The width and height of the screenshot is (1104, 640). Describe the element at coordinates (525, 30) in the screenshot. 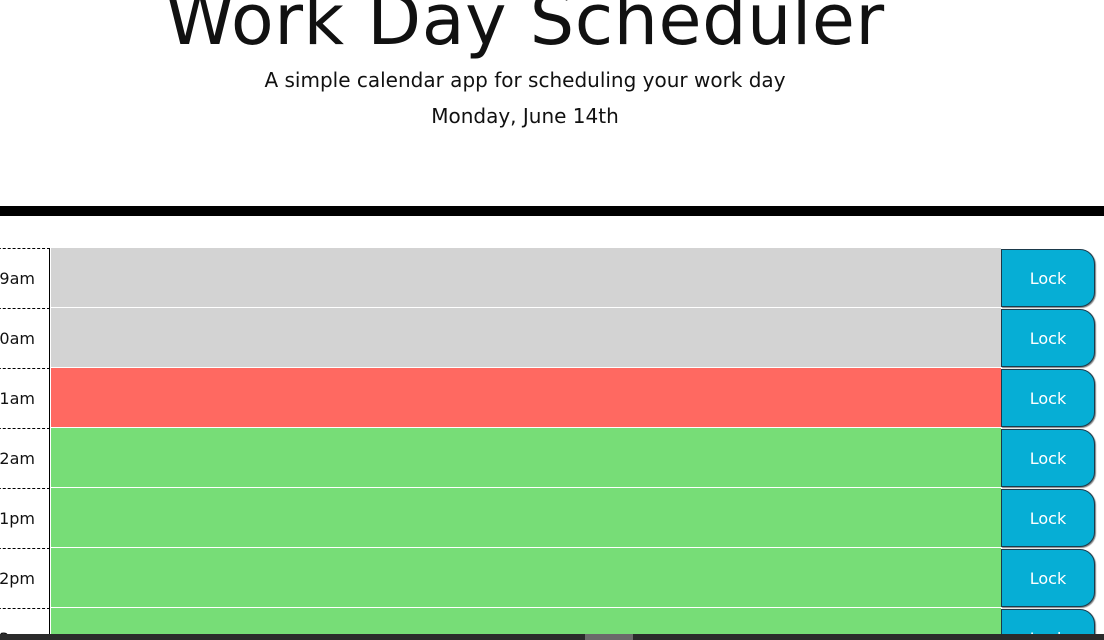

I see `page-title: Work Day Scheduler` at that location.